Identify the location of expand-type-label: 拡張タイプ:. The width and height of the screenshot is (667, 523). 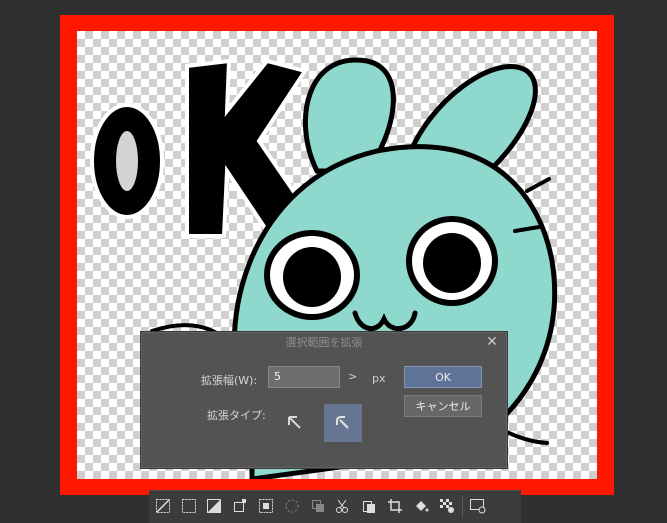
(236, 415).